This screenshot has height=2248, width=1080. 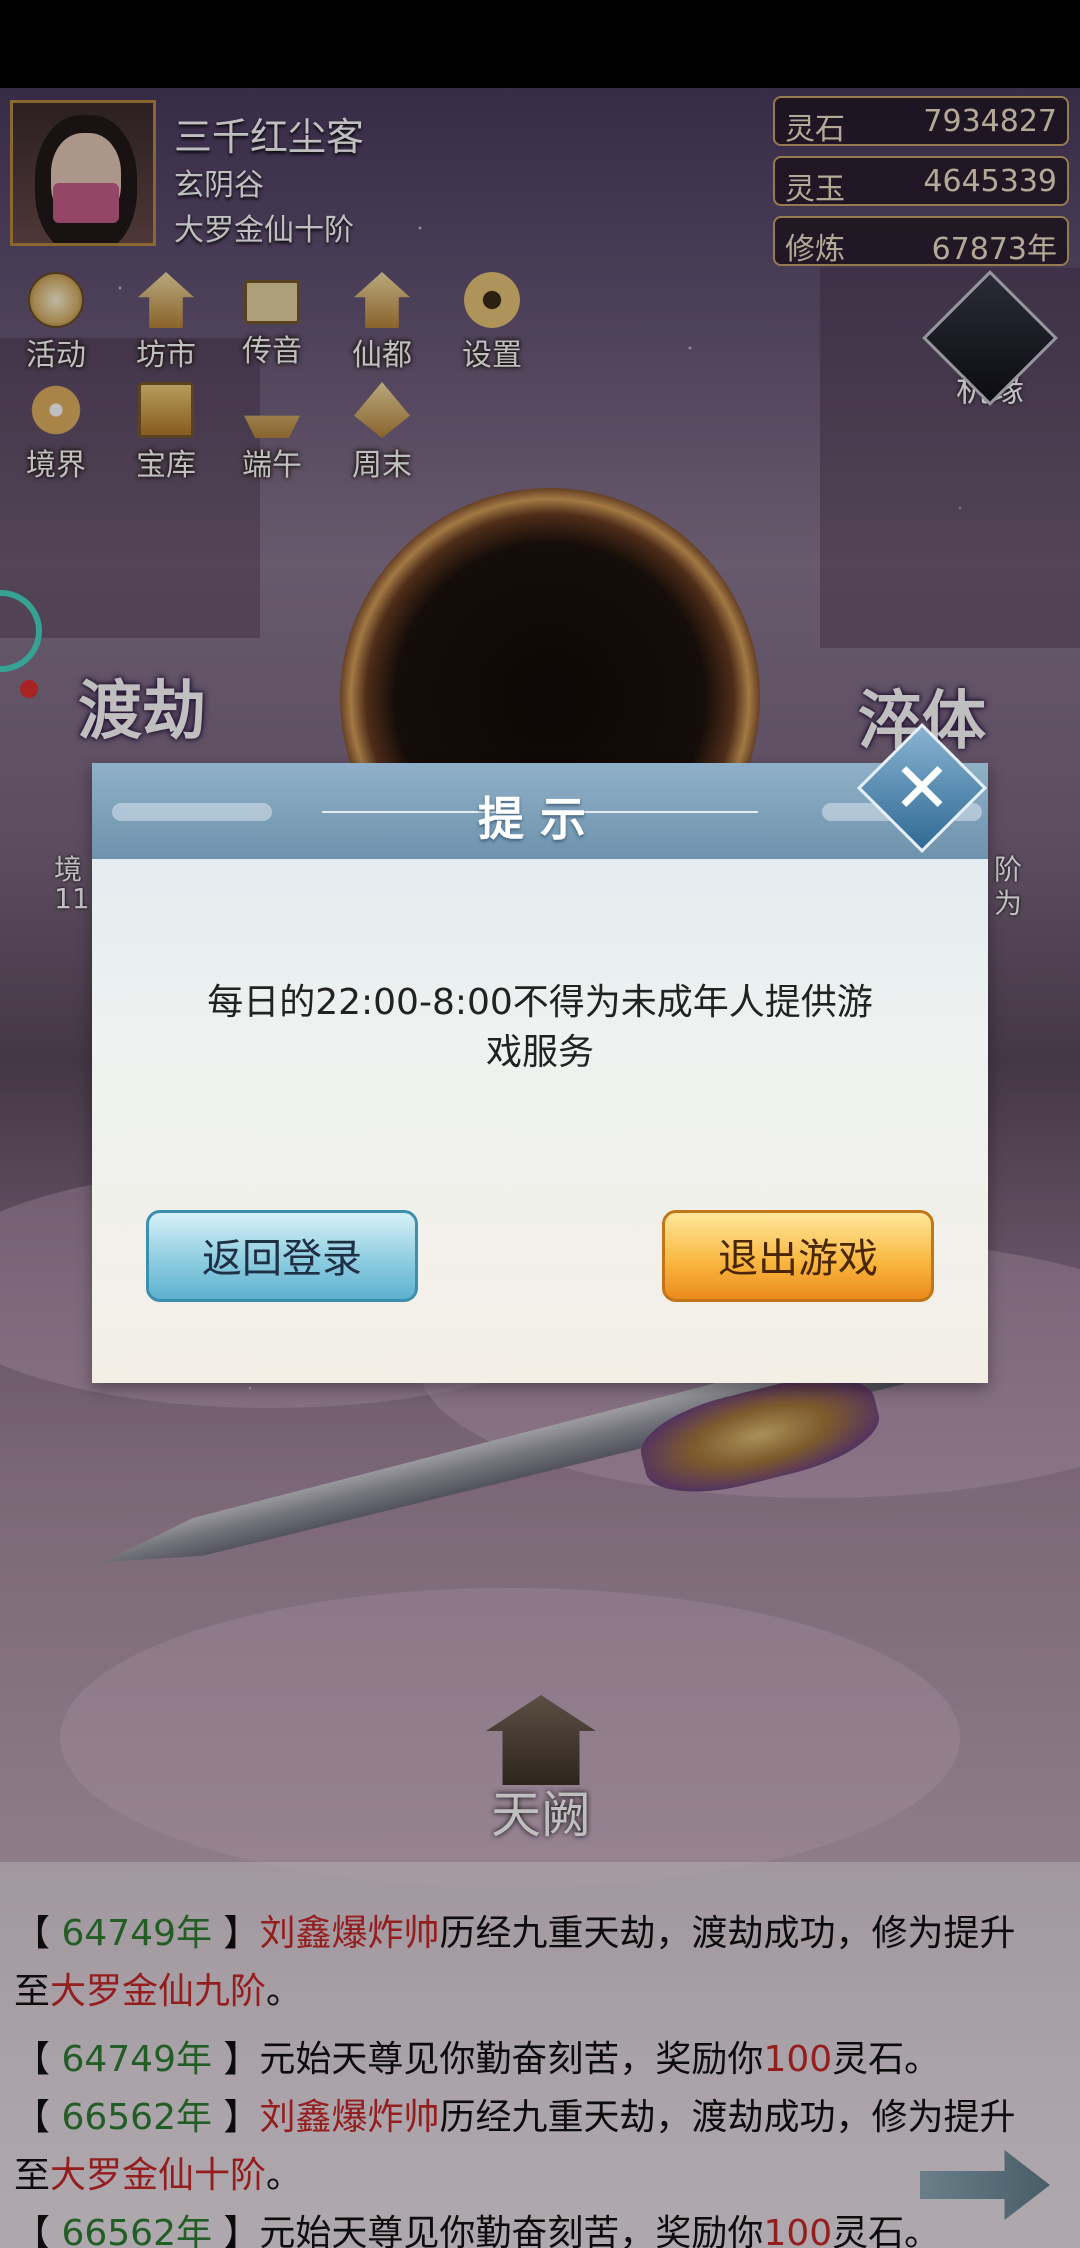 I want to click on return-login-button: 返回登录, so click(x=282, y=1256).